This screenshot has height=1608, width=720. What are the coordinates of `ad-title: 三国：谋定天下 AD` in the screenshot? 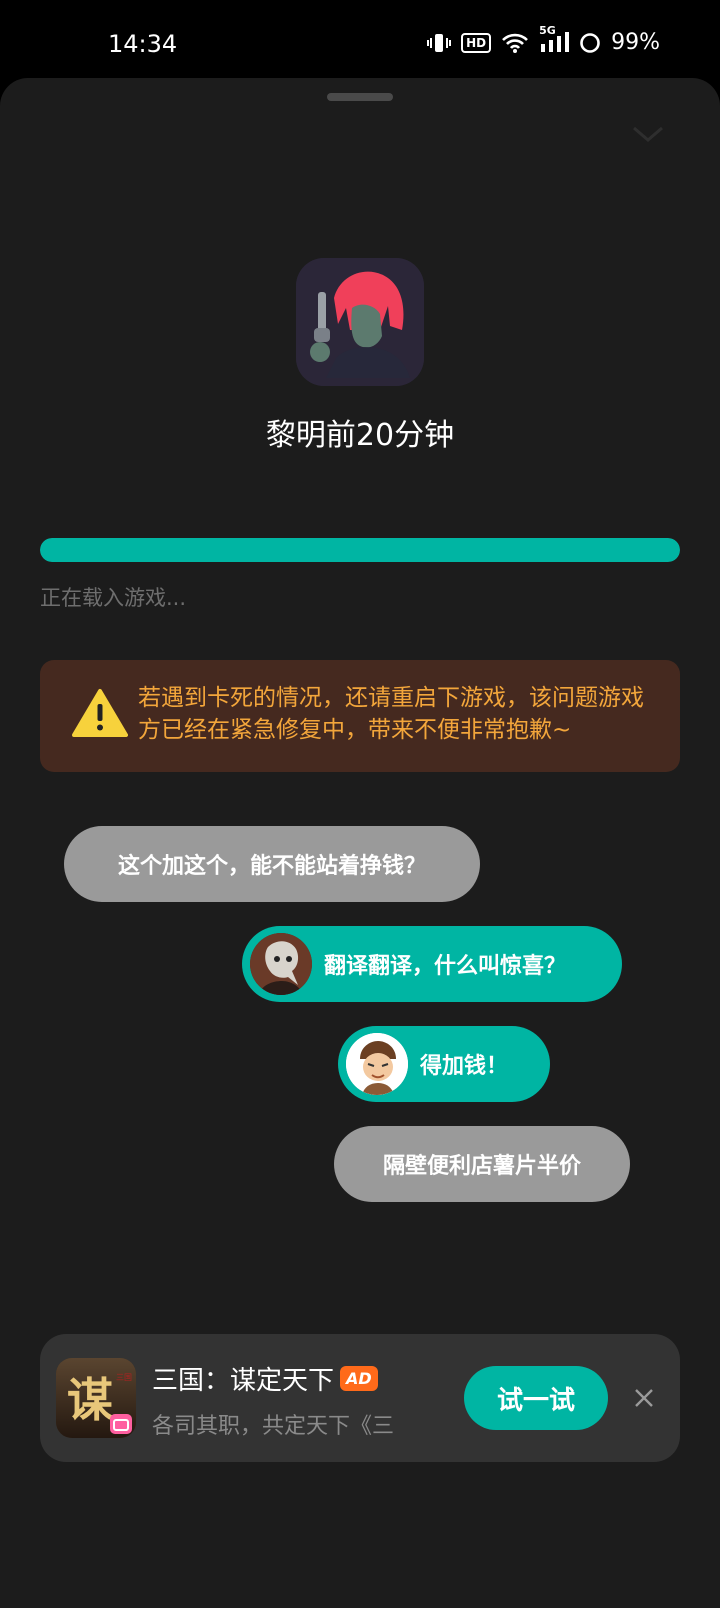 It's located at (265, 1378).